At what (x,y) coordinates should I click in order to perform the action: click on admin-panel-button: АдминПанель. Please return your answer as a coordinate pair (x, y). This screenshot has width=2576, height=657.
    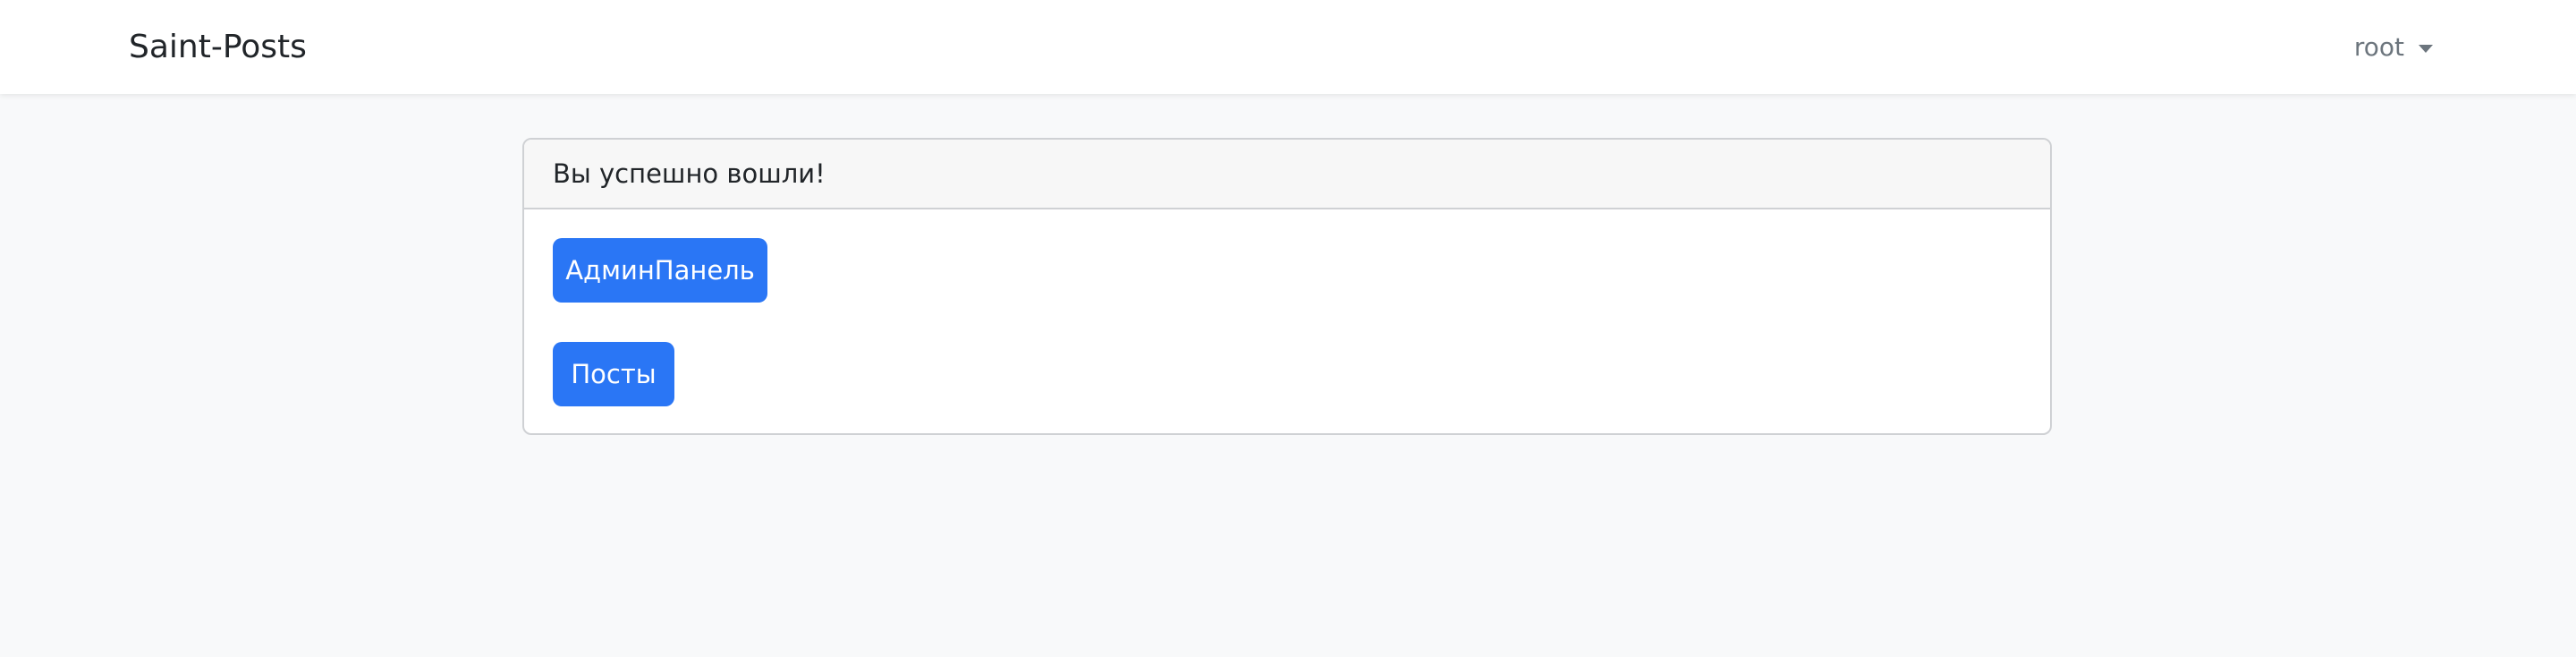
    Looking at the image, I should click on (660, 270).